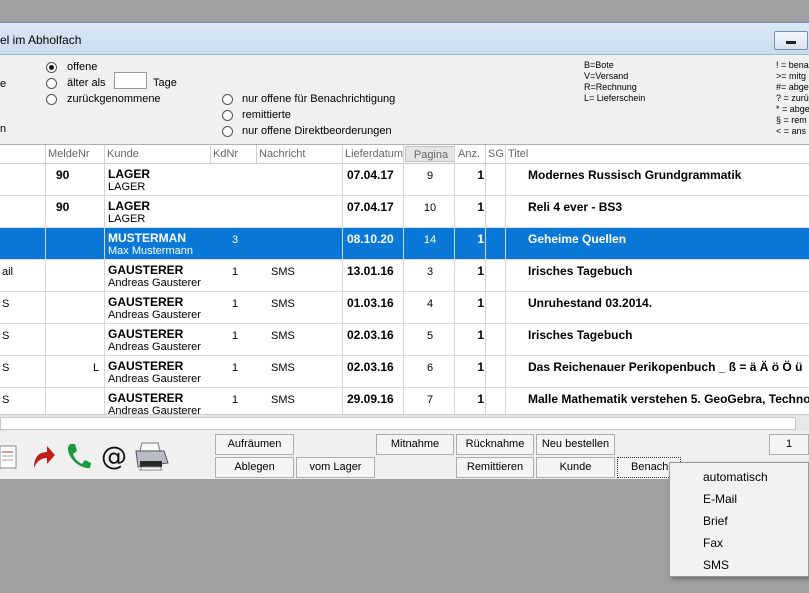 The height and width of the screenshot is (593, 809). Describe the element at coordinates (404, 212) in the screenshot. I see `table-row: 90 LAGER LAGER 07.04.17 10 1 Reli 4 ever - BS3` at that location.